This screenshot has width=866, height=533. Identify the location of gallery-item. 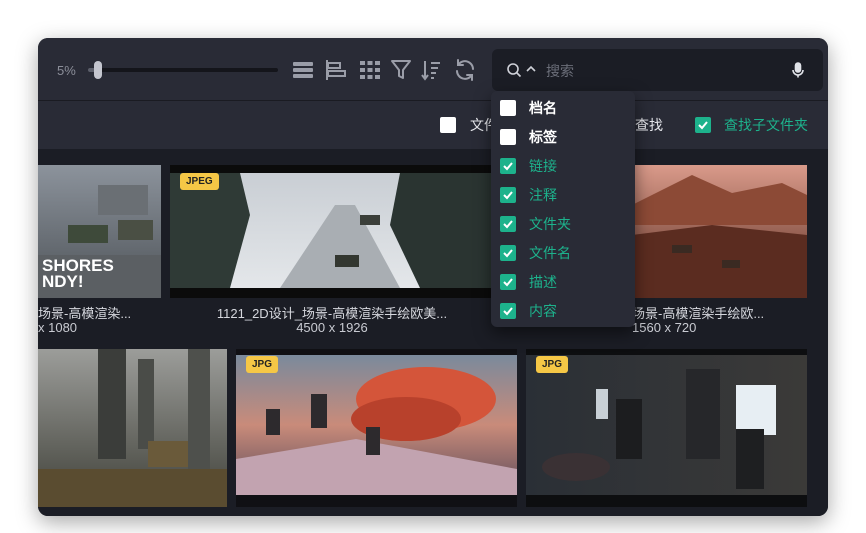
(132, 432).